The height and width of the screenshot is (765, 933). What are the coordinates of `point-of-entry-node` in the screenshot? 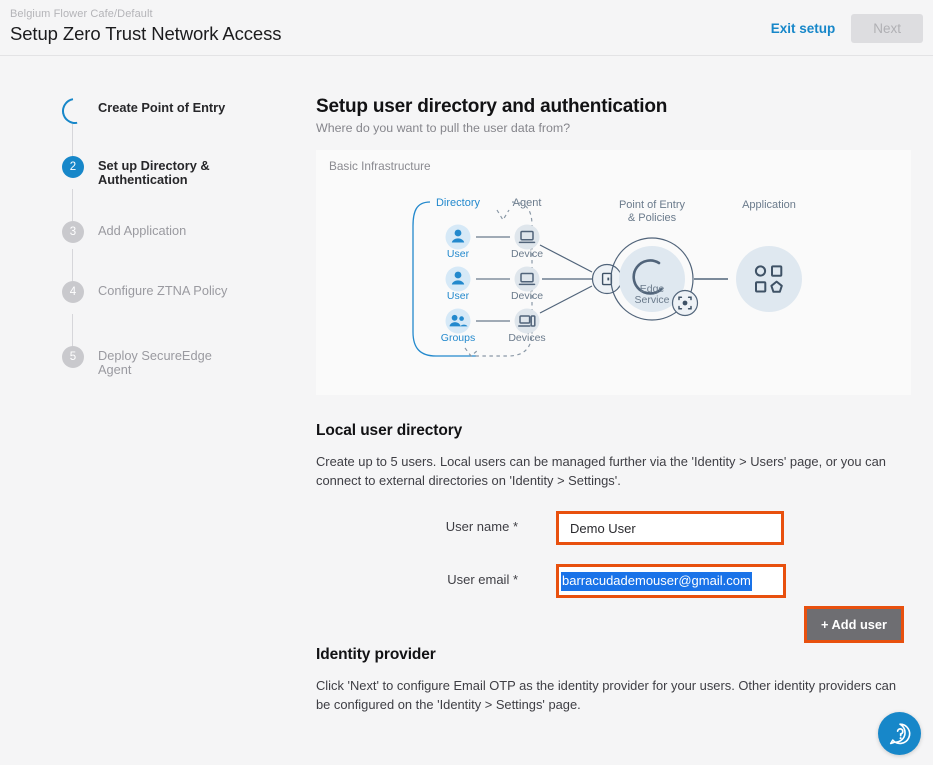 It's located at (607, 279).